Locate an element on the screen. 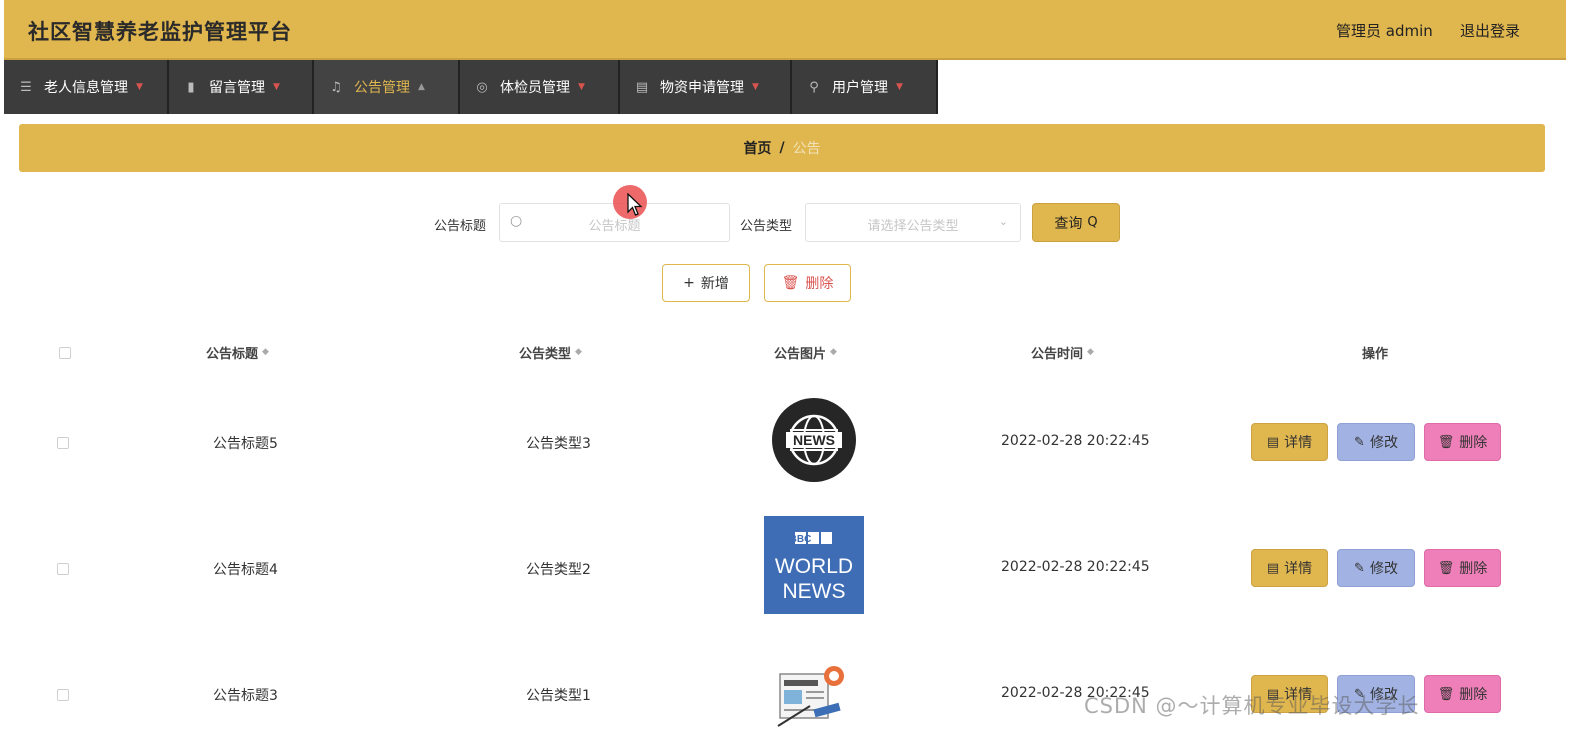  svg-text: NEWS is located at coordinates (814, 440).